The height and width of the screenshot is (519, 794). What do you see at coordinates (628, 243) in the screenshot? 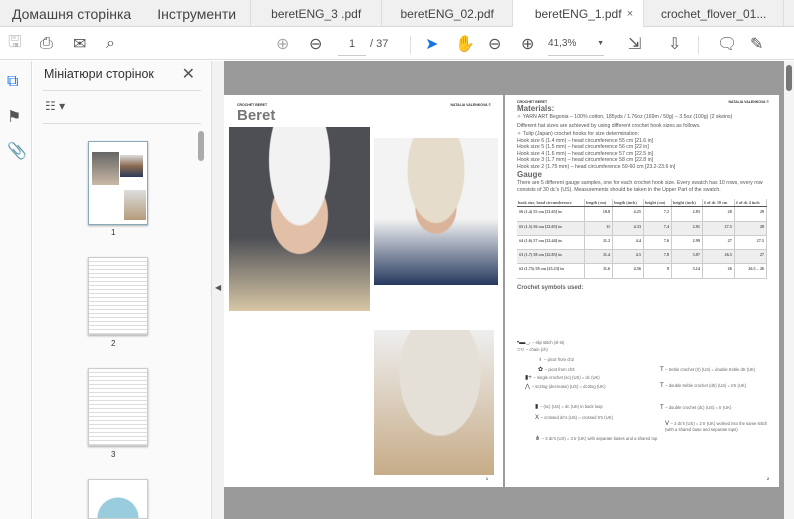
I see `table-cell: 4.4` at bounding box center [628, 243].